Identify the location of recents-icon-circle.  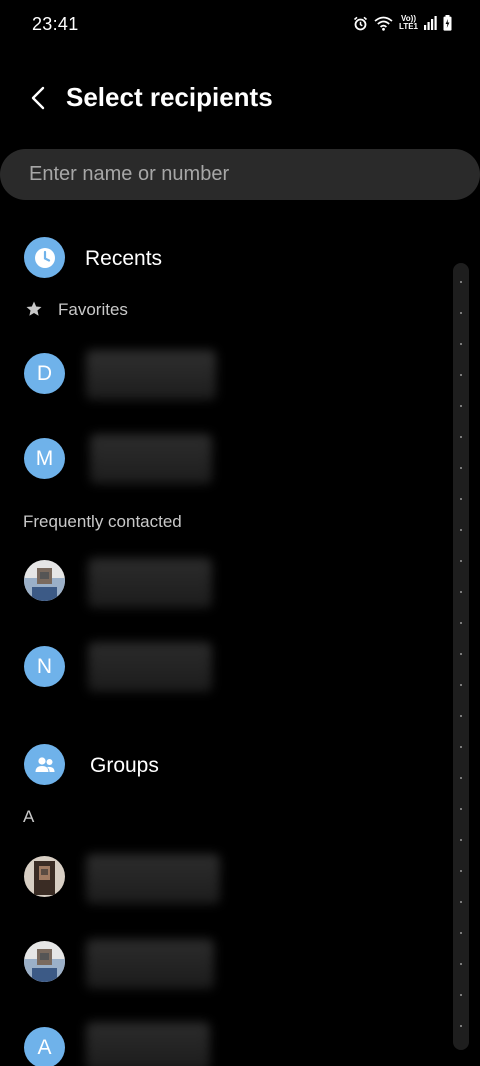
(44, 257).